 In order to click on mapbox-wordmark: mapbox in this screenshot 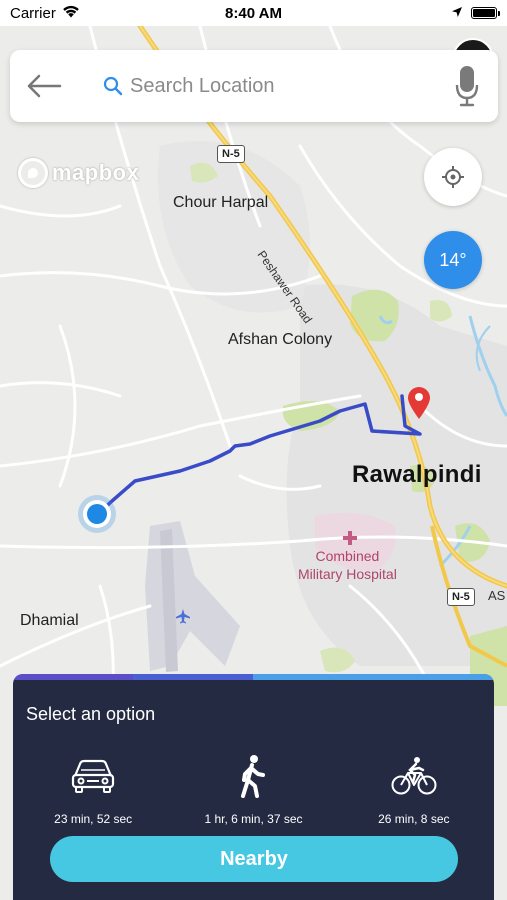, I will do `click(96, 172)`.